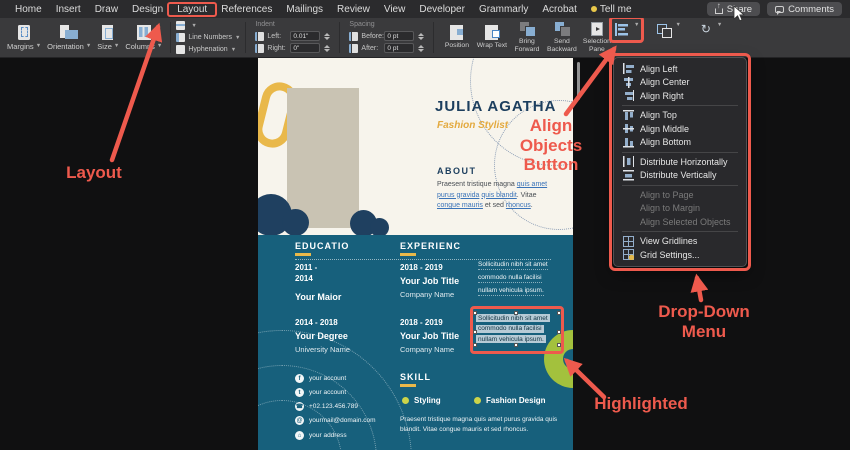 This screenshot has height=450, width=850. Describe the element at coordinates (491, 37) in the screenshot. I see `wrap-text-button: Wrap Text` at that location.